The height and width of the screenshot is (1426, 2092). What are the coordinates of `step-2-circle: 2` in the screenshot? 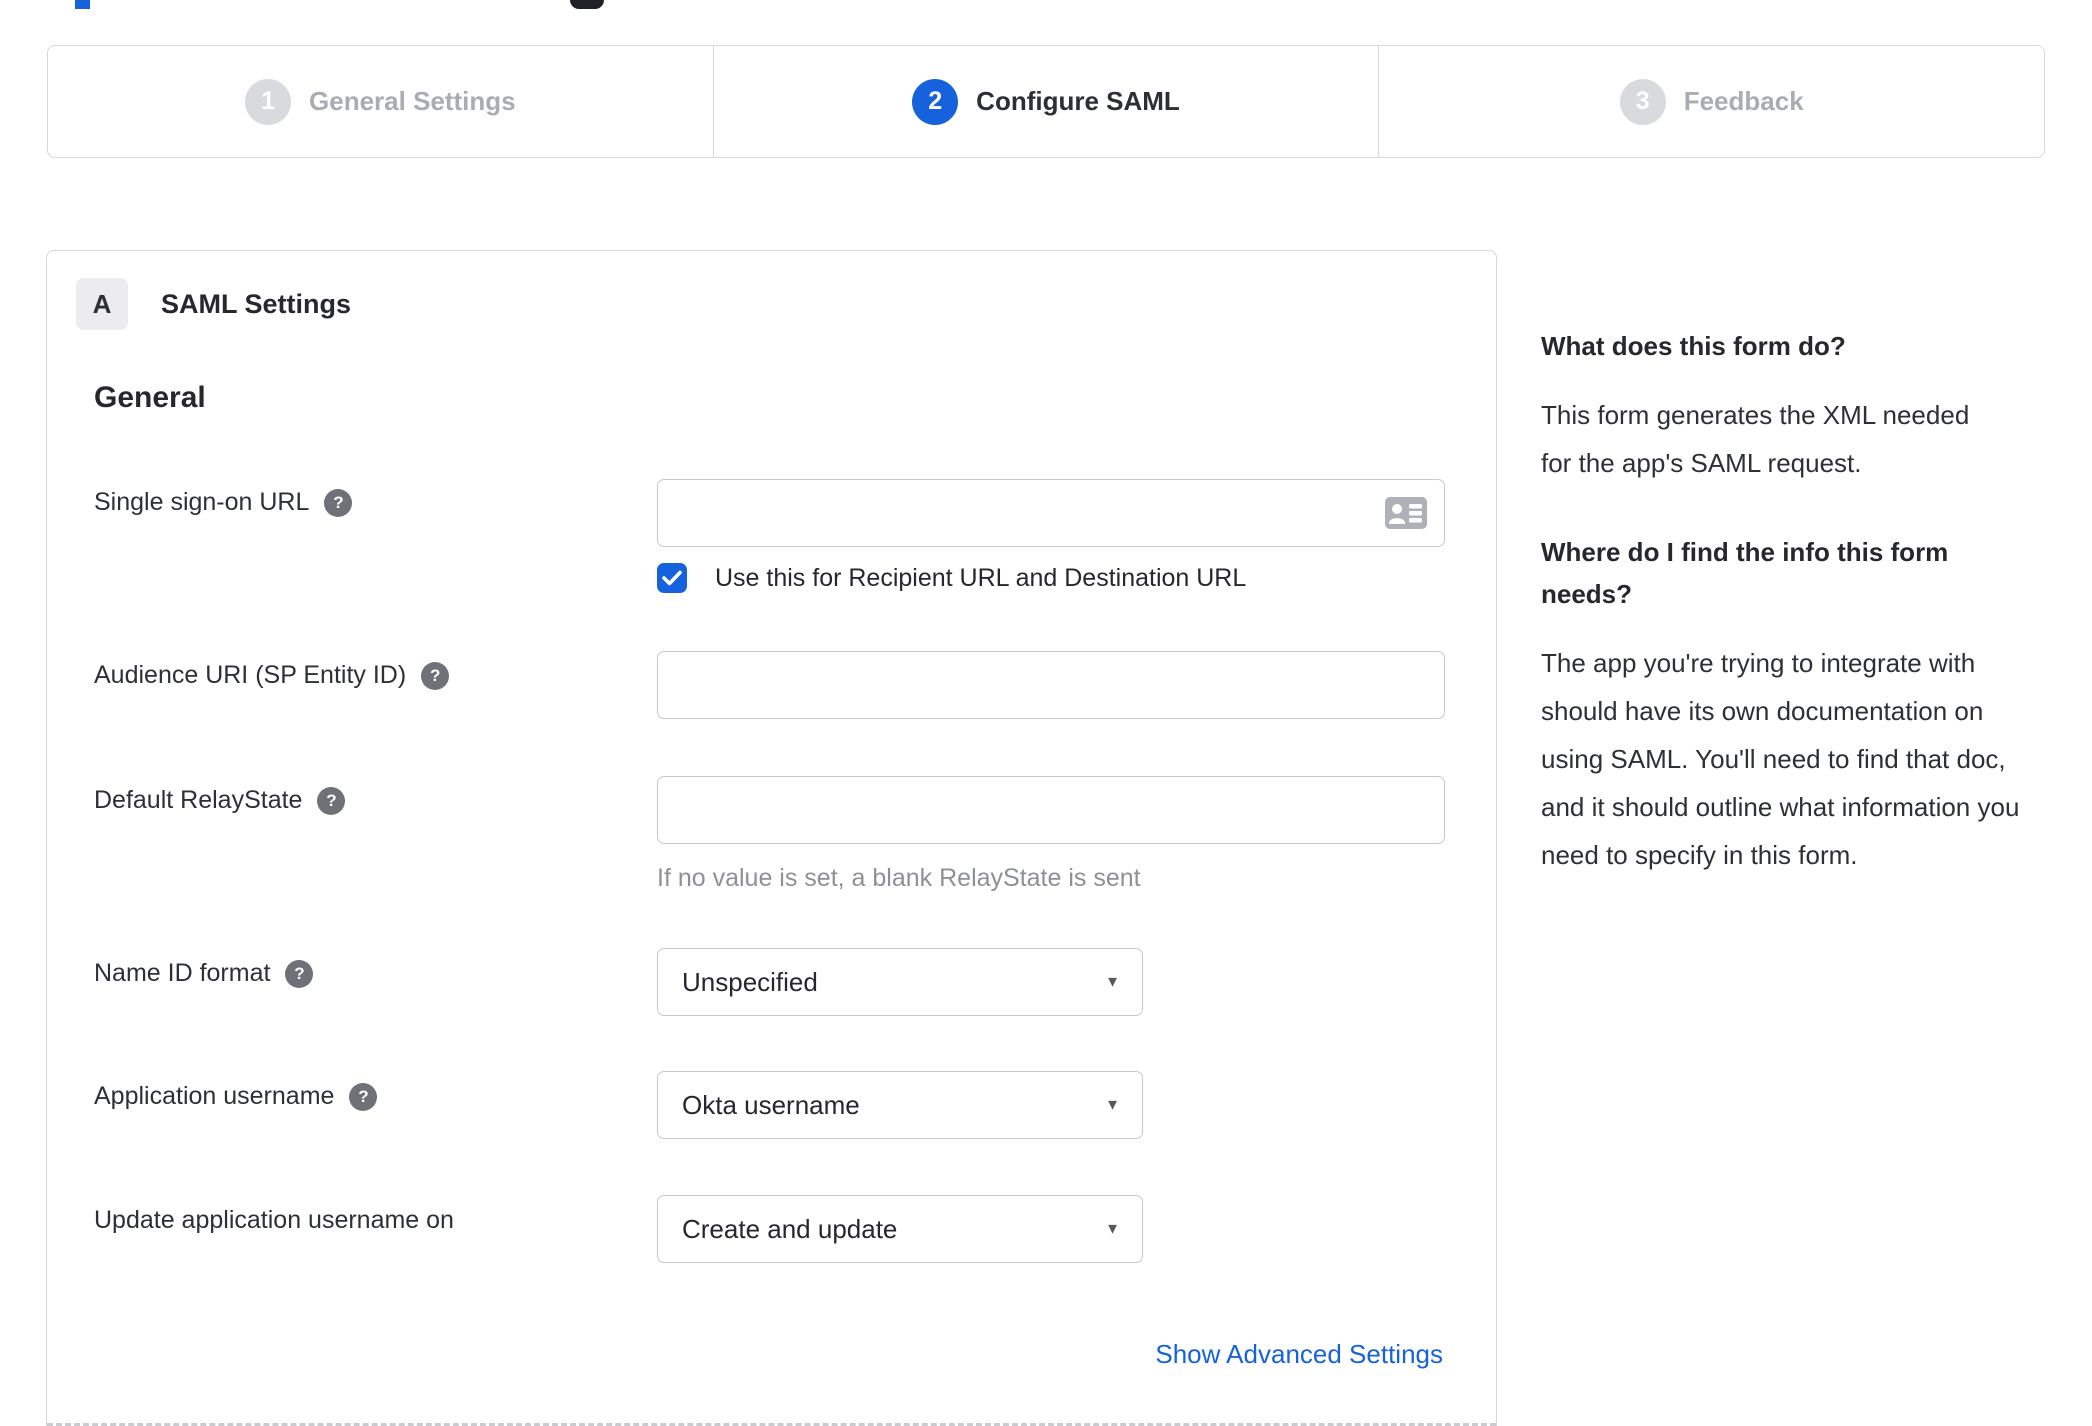 It's located at (935, 101).